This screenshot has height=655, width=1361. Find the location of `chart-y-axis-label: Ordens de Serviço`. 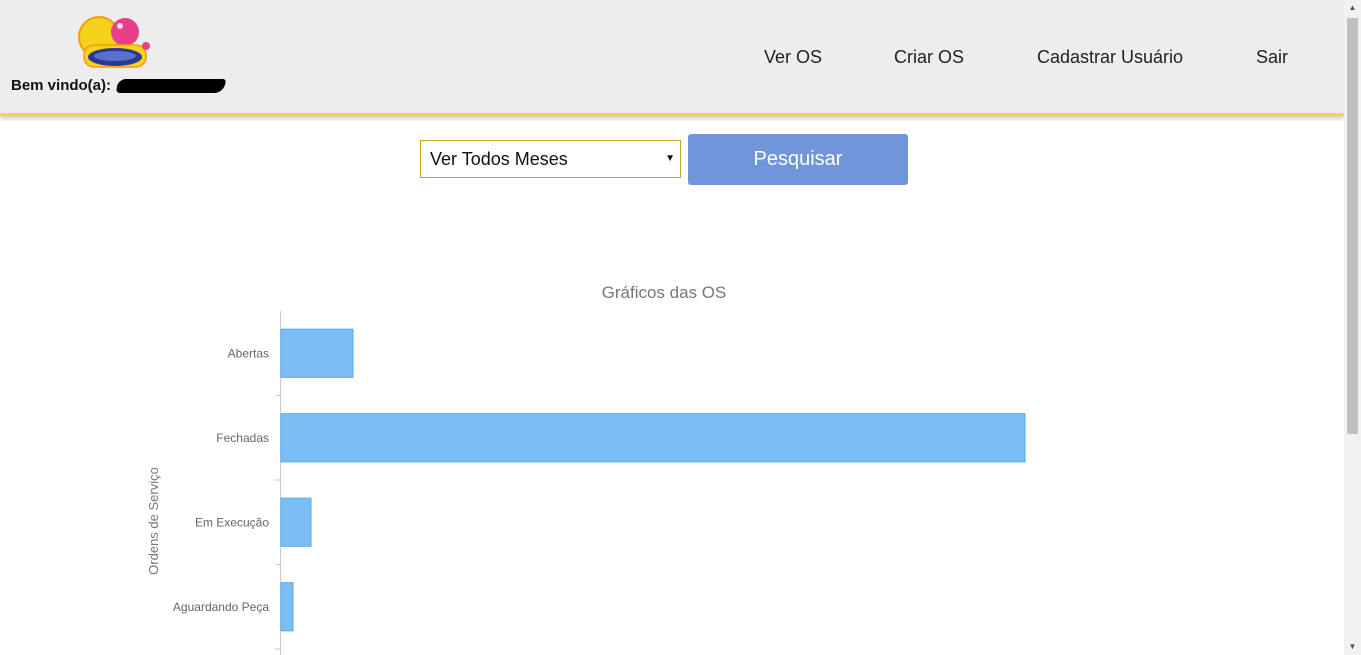

chart-y-axis-label: Ordens de Serviço is located at coordinates (153, 521).